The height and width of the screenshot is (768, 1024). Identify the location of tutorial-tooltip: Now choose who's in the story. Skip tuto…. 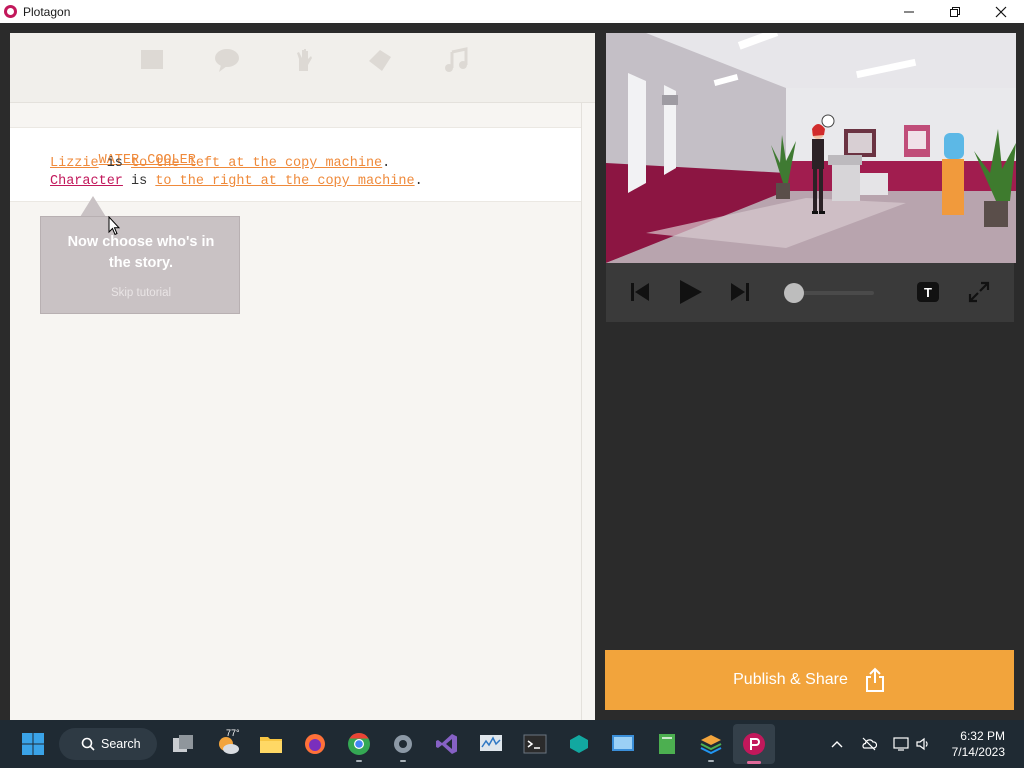
(140, 265).